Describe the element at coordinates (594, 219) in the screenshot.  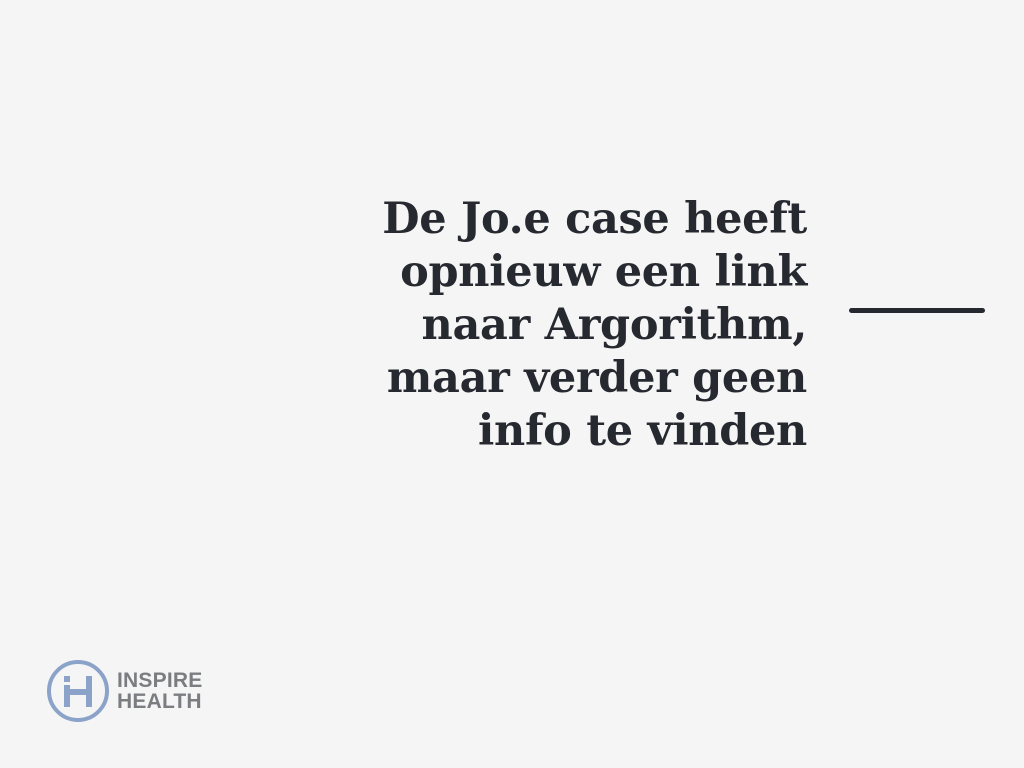
I see `headline-line: De Jo.e case heeft` at that location.